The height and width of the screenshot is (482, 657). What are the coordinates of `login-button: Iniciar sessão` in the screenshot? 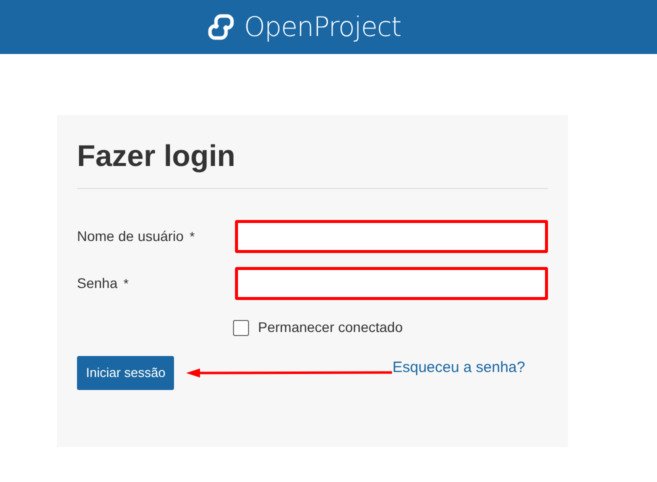 It's located at (125, 373).